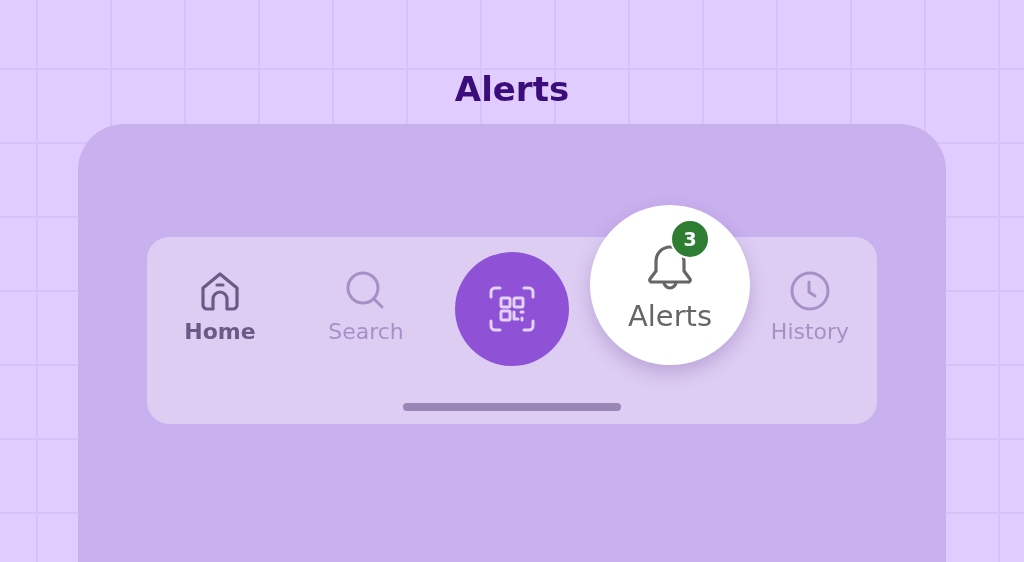  I want to click on clock-icon, so click(810, 291).